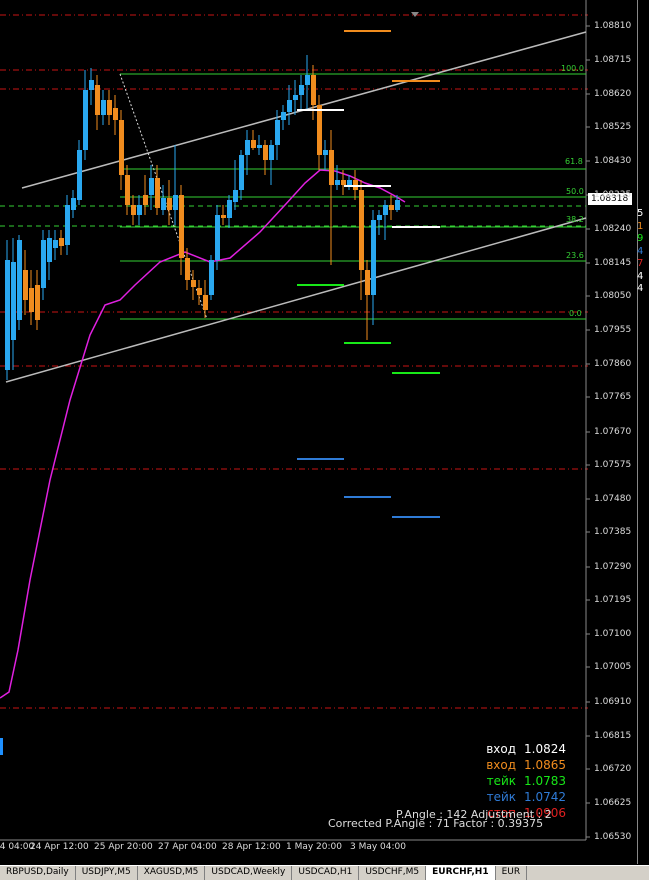 This screenshot has height=880, width=649. Describe the element at coordinates (613, 803) in the screenshot. I see `price-axis-label: 1.06625` at that location.